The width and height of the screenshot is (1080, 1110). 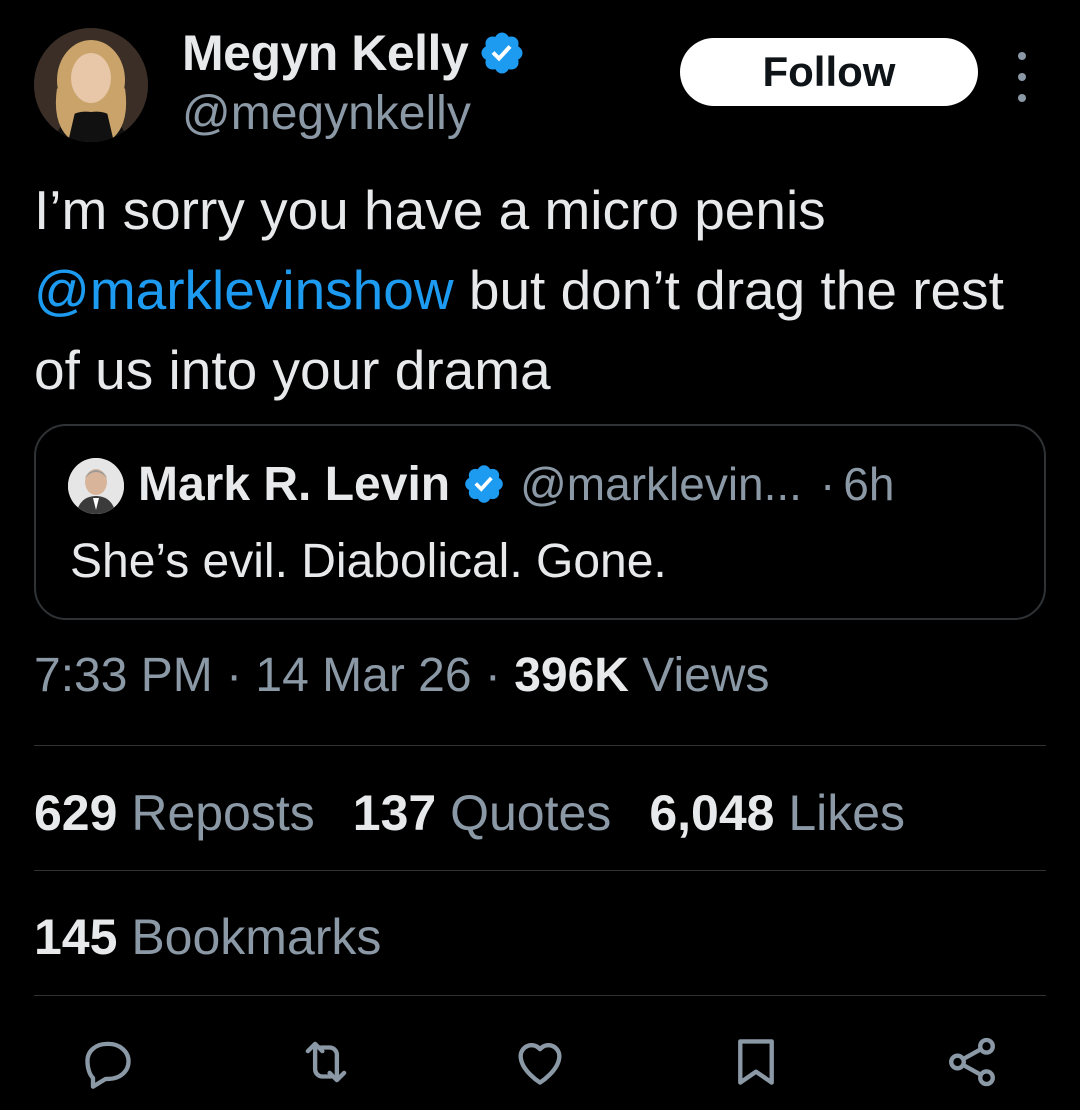 What do you see at coordinates (540, 82) in the screenshot?
I see `tweet-header: Megyn Kelly @megynkelly Follow` at bounding box center [540, 82].